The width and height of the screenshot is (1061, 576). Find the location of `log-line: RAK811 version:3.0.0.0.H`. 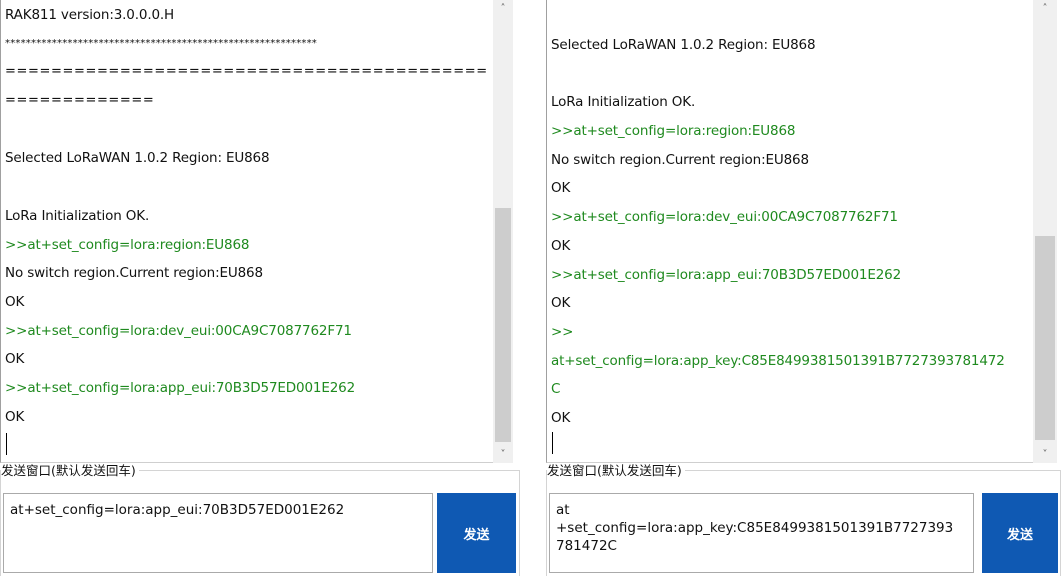

log-line: RAK811 version:3.0.0.0.H is located at coordinates (90, 15).